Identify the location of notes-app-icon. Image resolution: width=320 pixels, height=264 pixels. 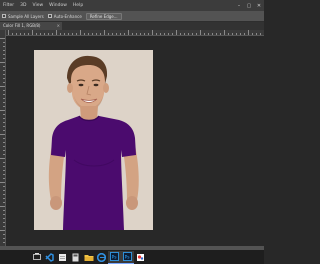
(62, 257).